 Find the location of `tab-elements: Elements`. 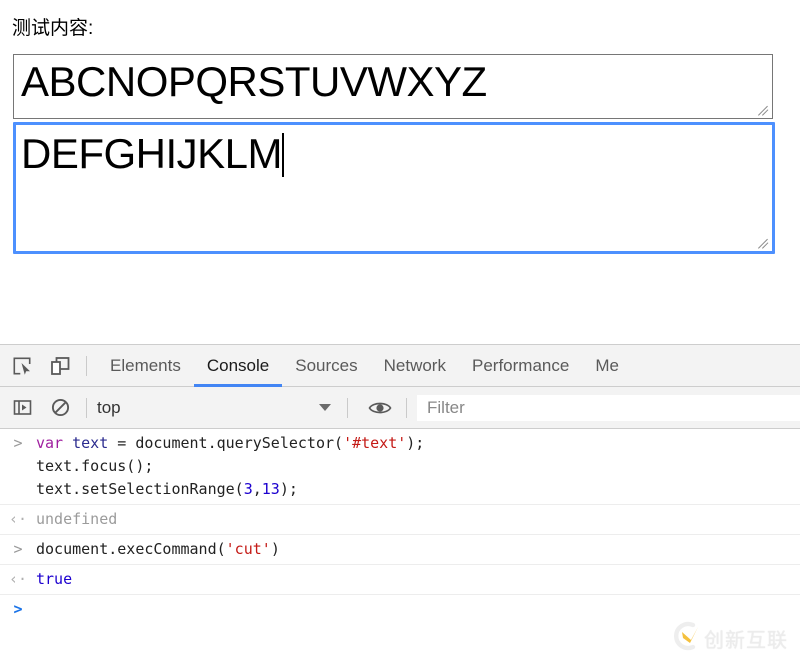

tab-elements: Elements is located at coordinates (145, 366).